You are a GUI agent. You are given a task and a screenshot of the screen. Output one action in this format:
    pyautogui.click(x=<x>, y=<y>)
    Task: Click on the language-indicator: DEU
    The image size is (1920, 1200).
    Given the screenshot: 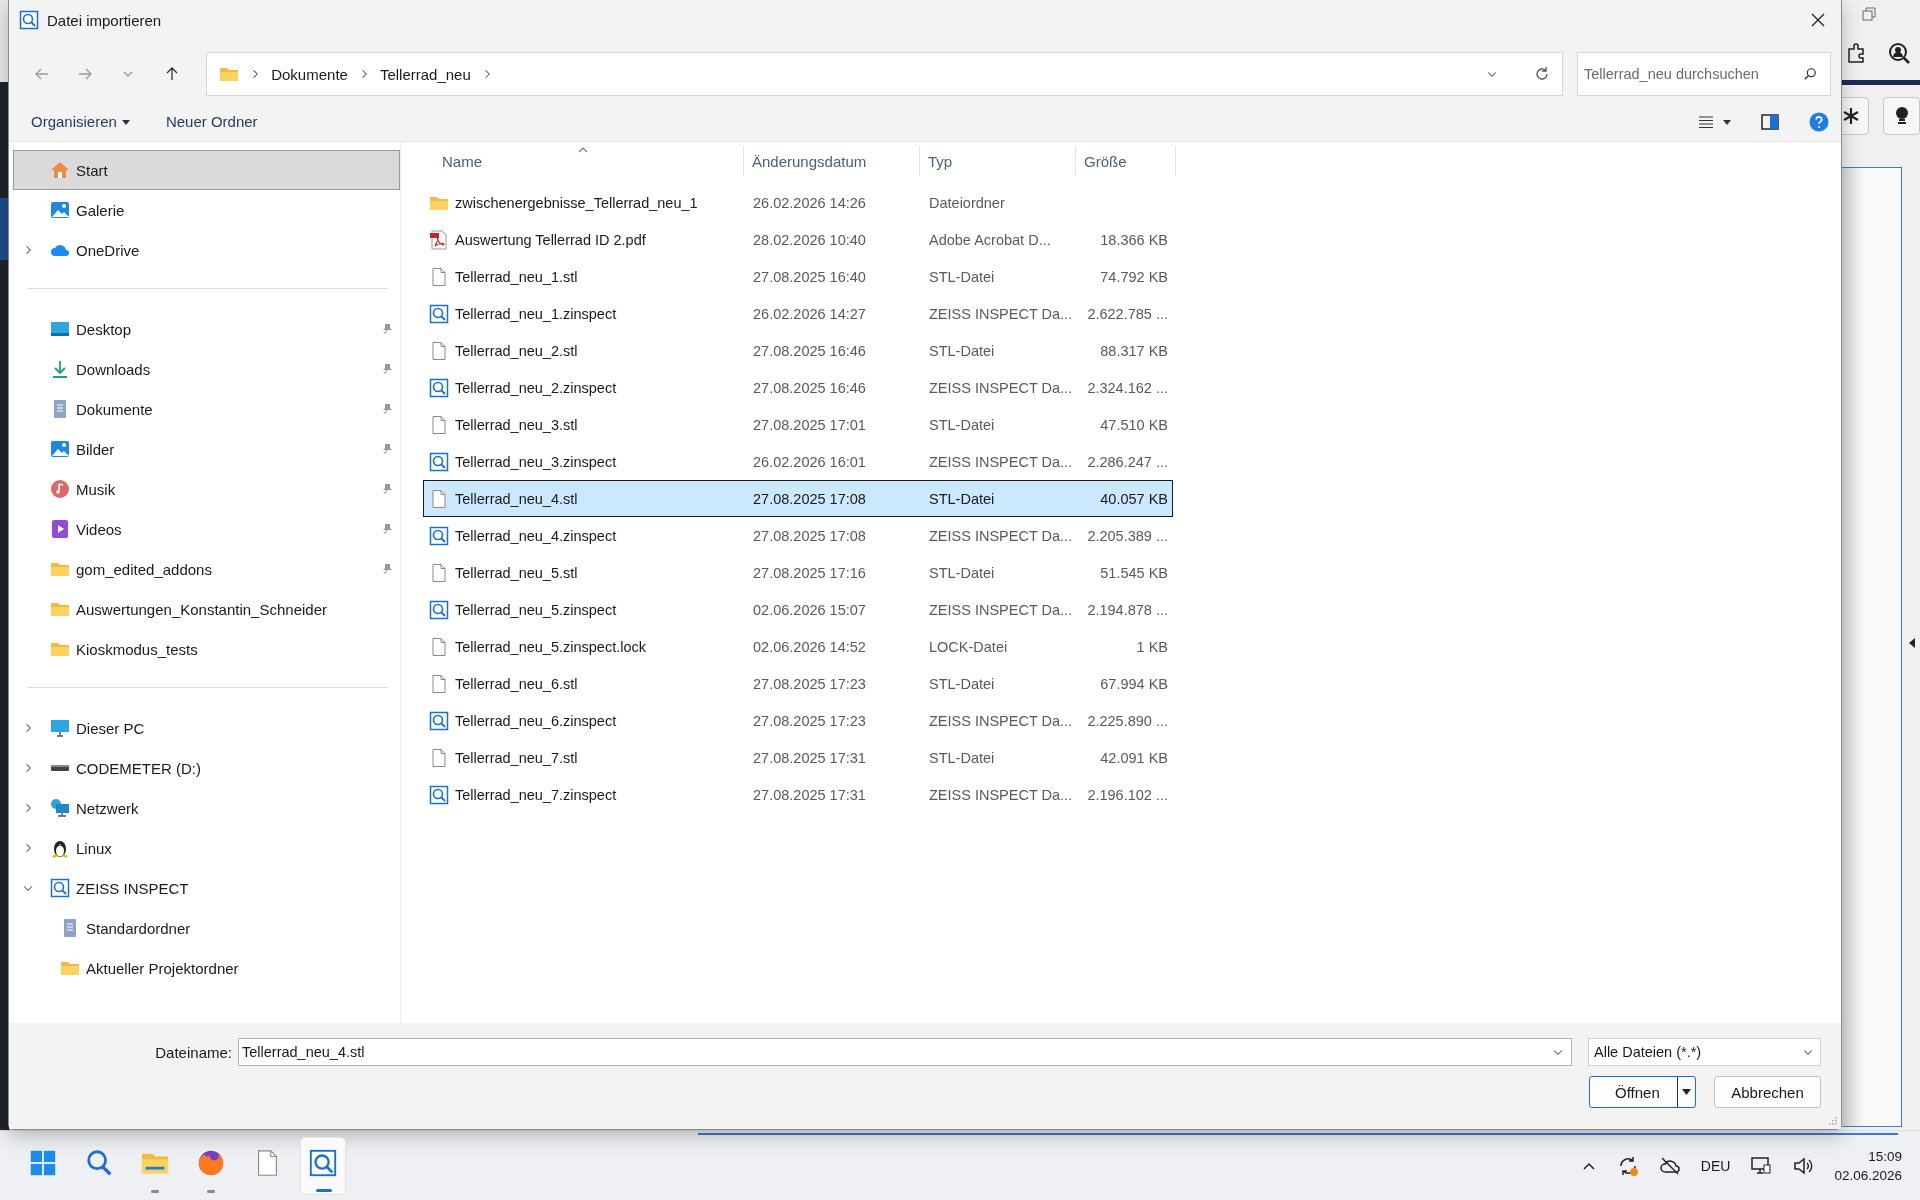 What is the action you would take?
    pyautogui.click(x=1715, y=1165)
    